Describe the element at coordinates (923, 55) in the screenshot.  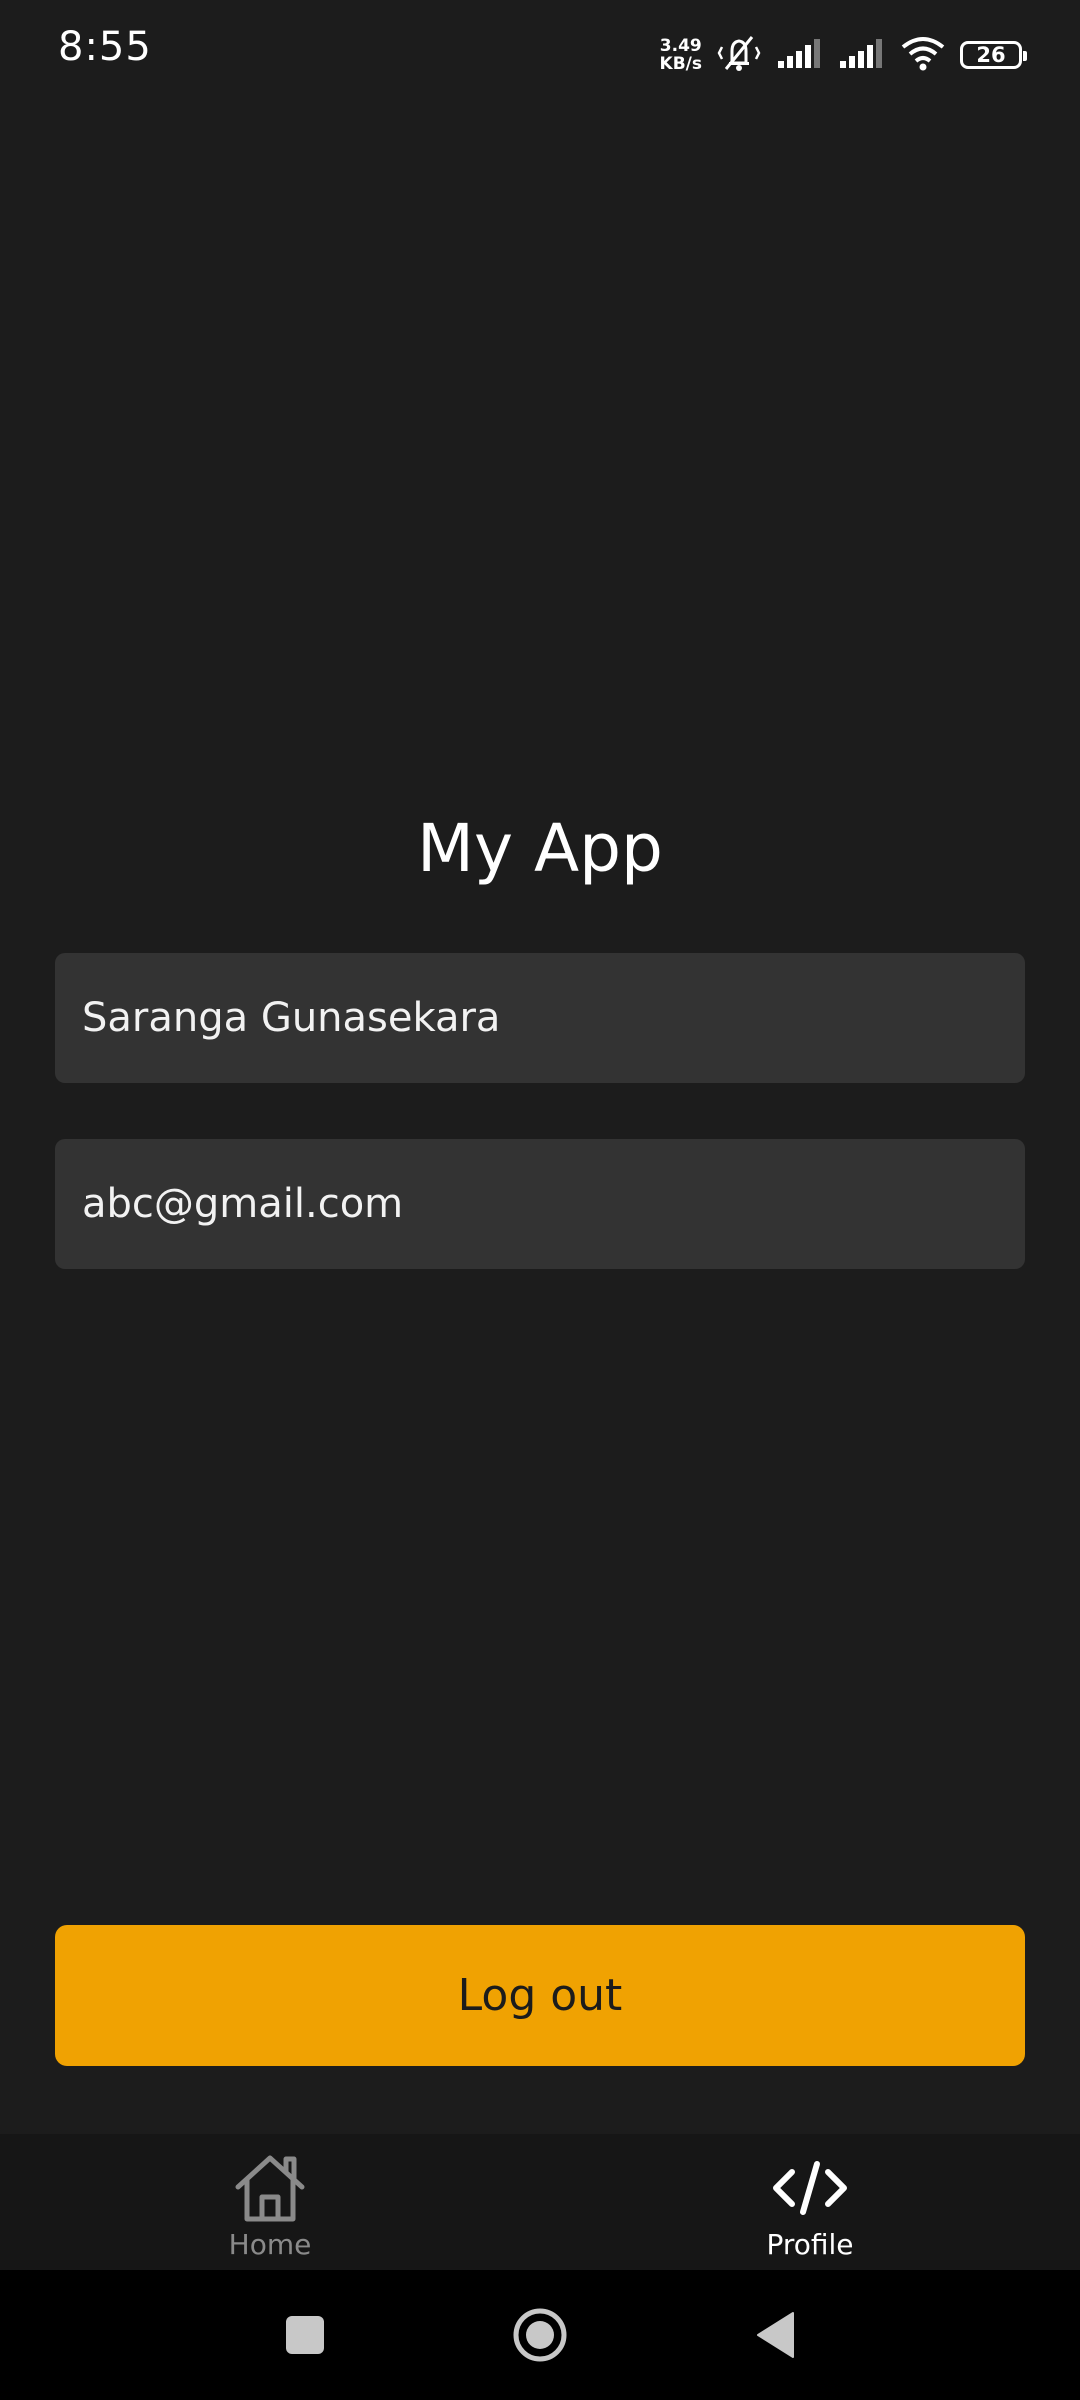
I see `wifi-icon` at that location.